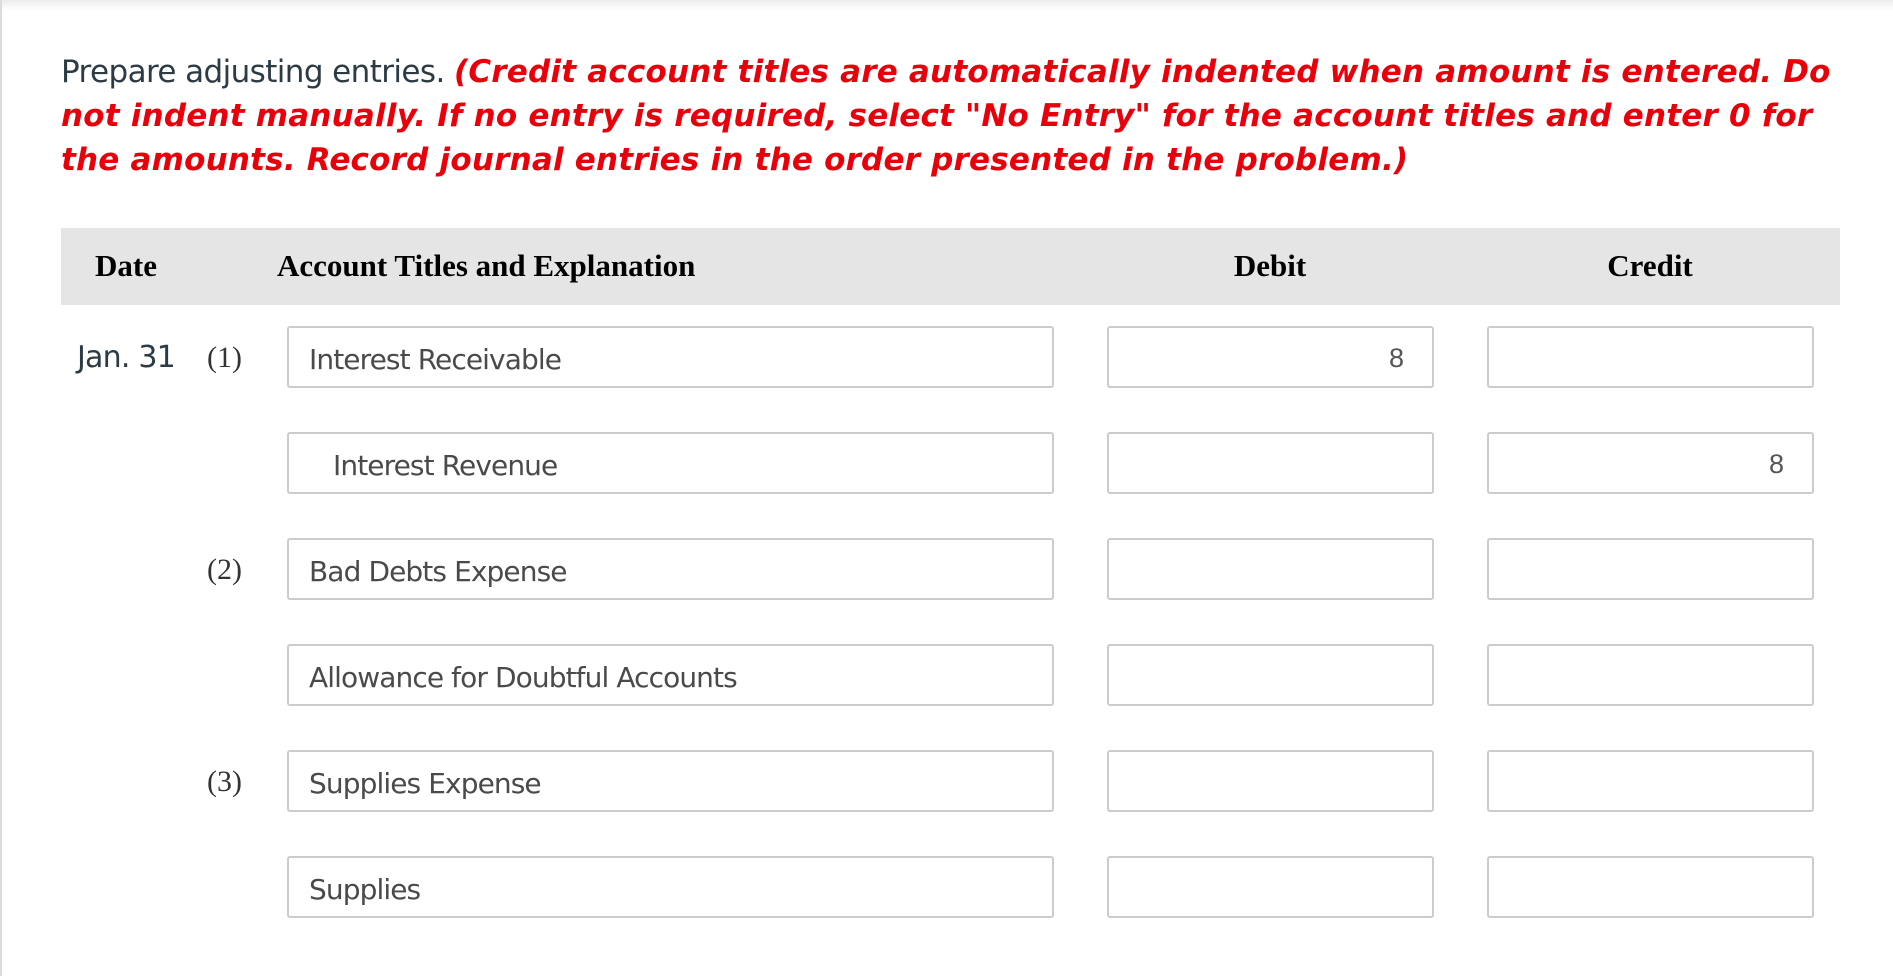  I want to click on journal-row: Allowance for Doubtful Accounts, so click(946, 676).